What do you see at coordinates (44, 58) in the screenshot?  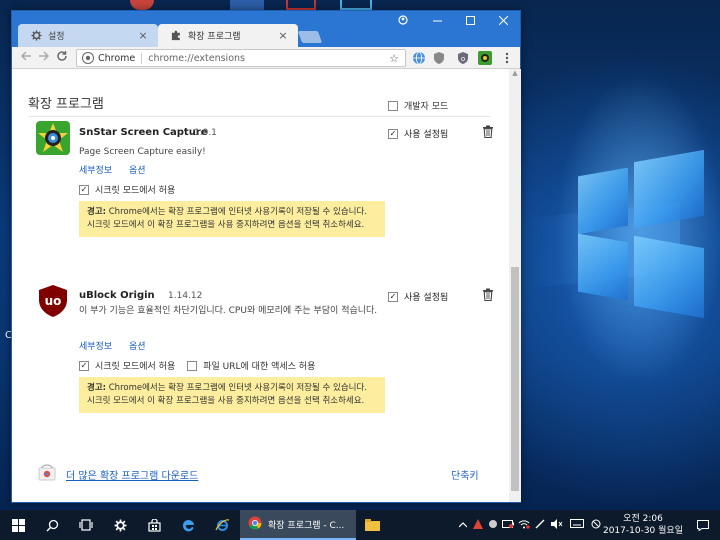 I see `forward-arrow-icon` at bounding box center [44, 58].